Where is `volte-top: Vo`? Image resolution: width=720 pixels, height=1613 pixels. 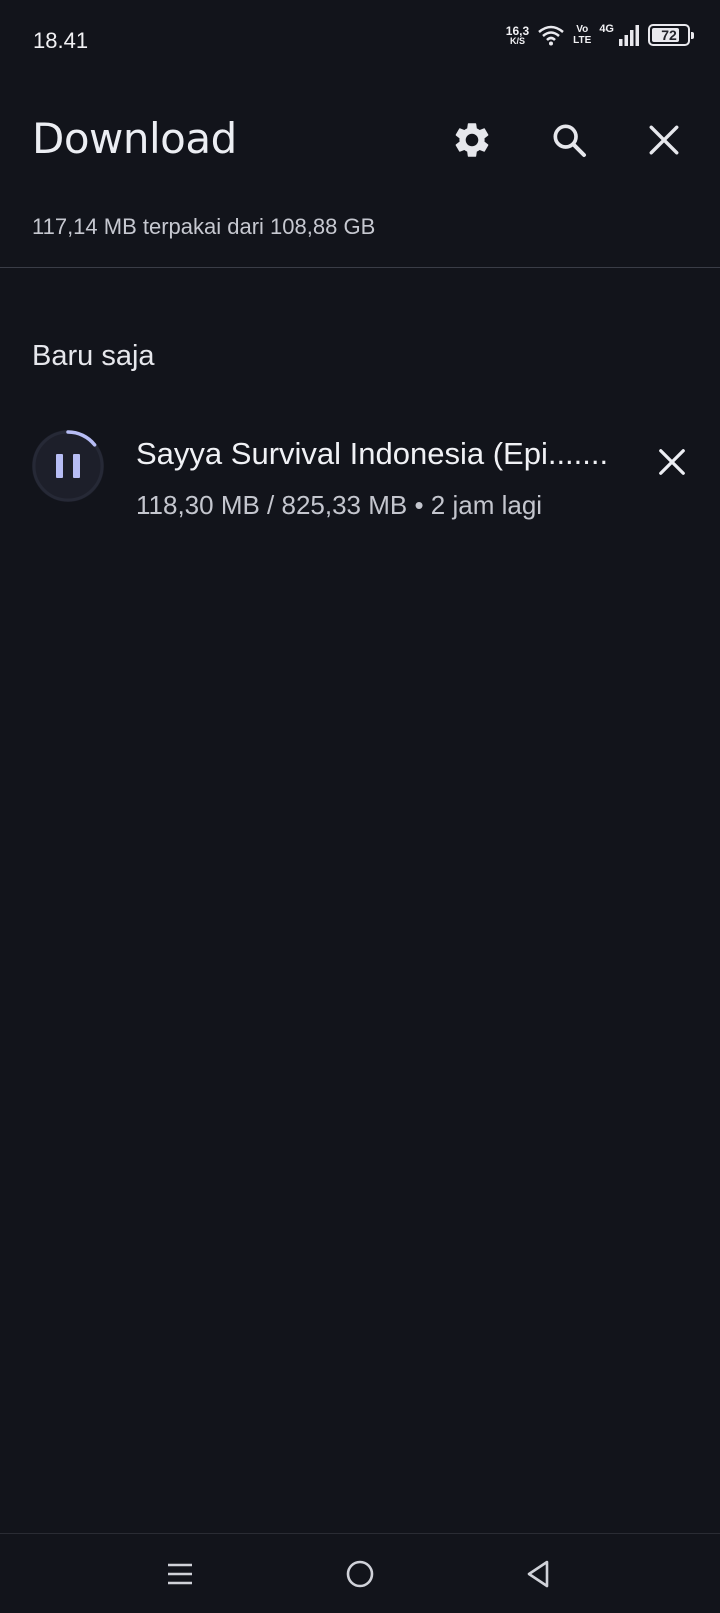
volte-top: Vo is located at coordinates (582, 29).